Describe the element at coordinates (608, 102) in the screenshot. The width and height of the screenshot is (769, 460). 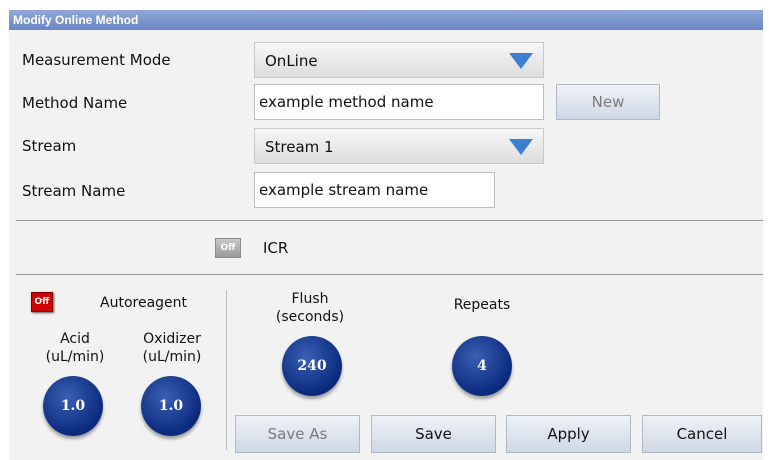
I see `new-button: New` at that location.